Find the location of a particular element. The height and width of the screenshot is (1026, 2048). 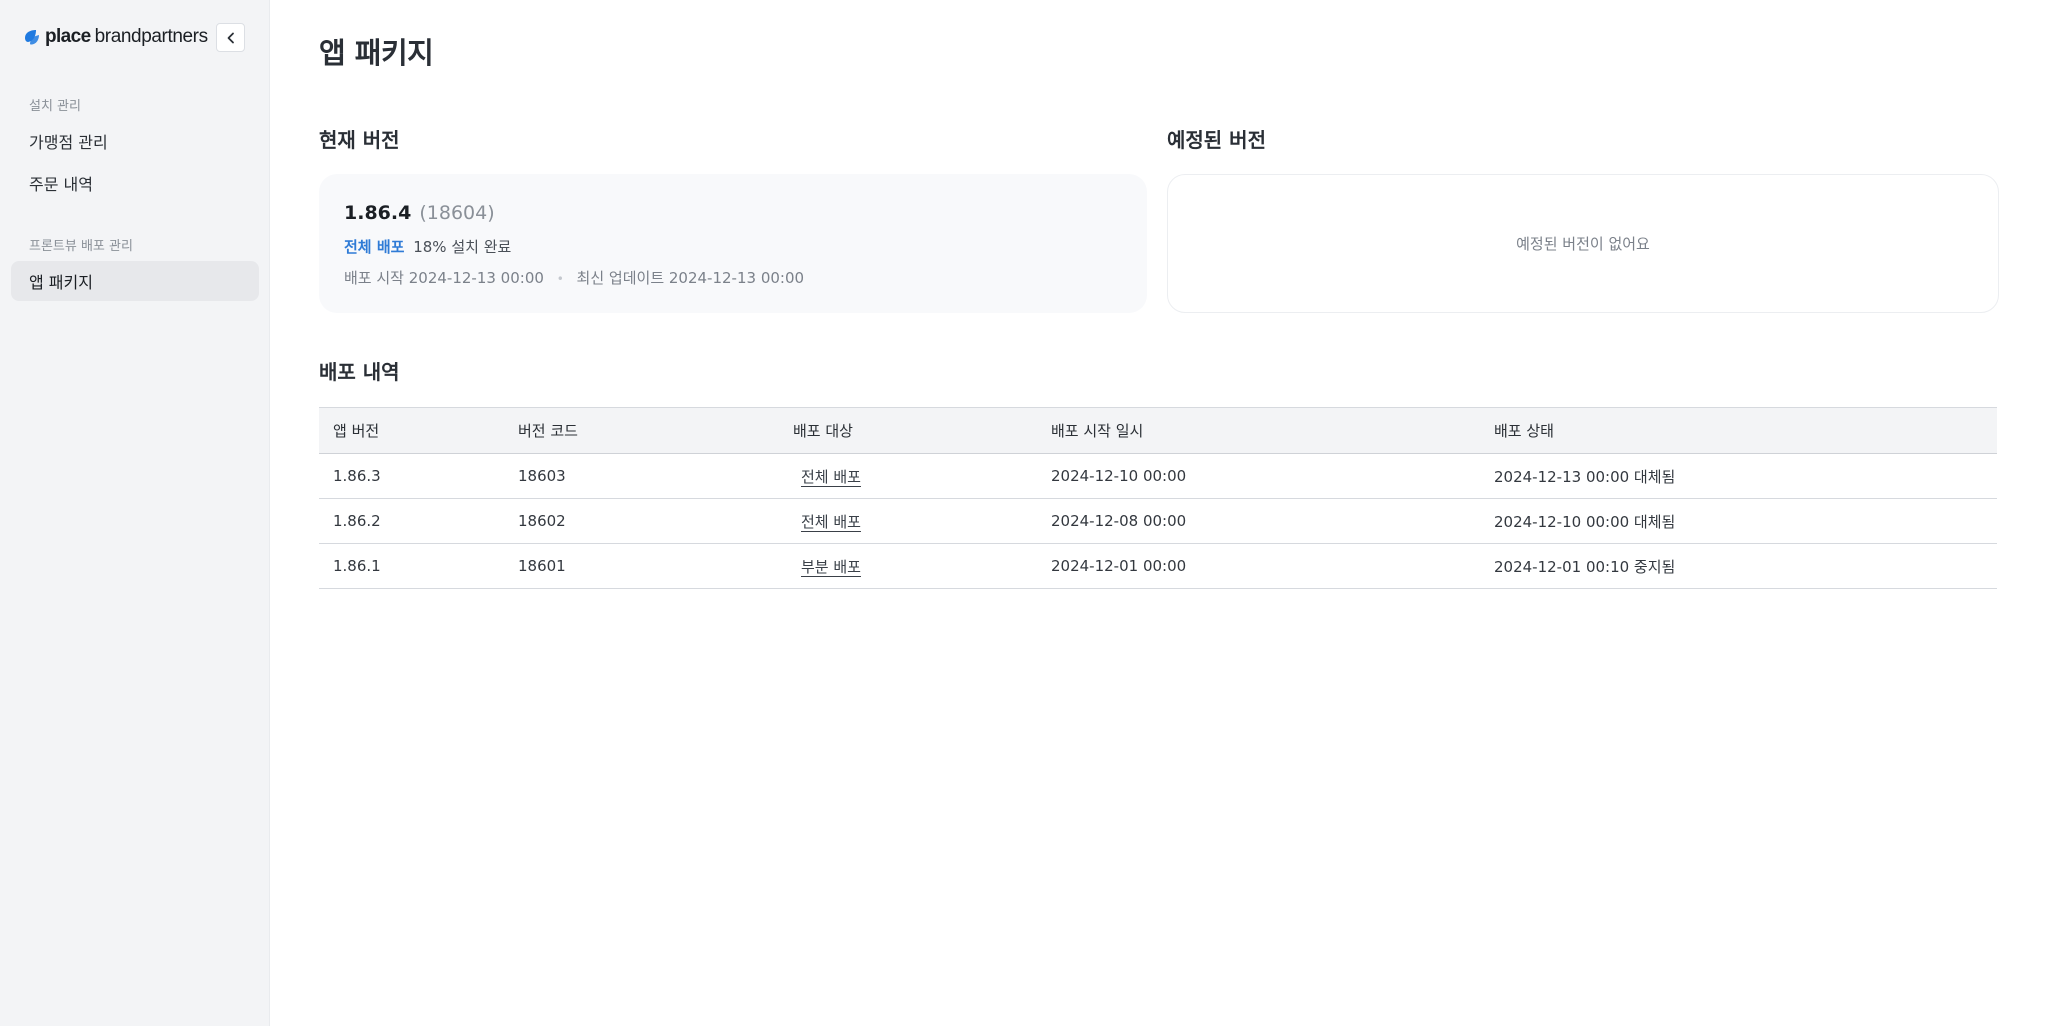

current-deploy-start: 배포 시작 2024-12-13 00:00 is located at coordinates (444, 278).